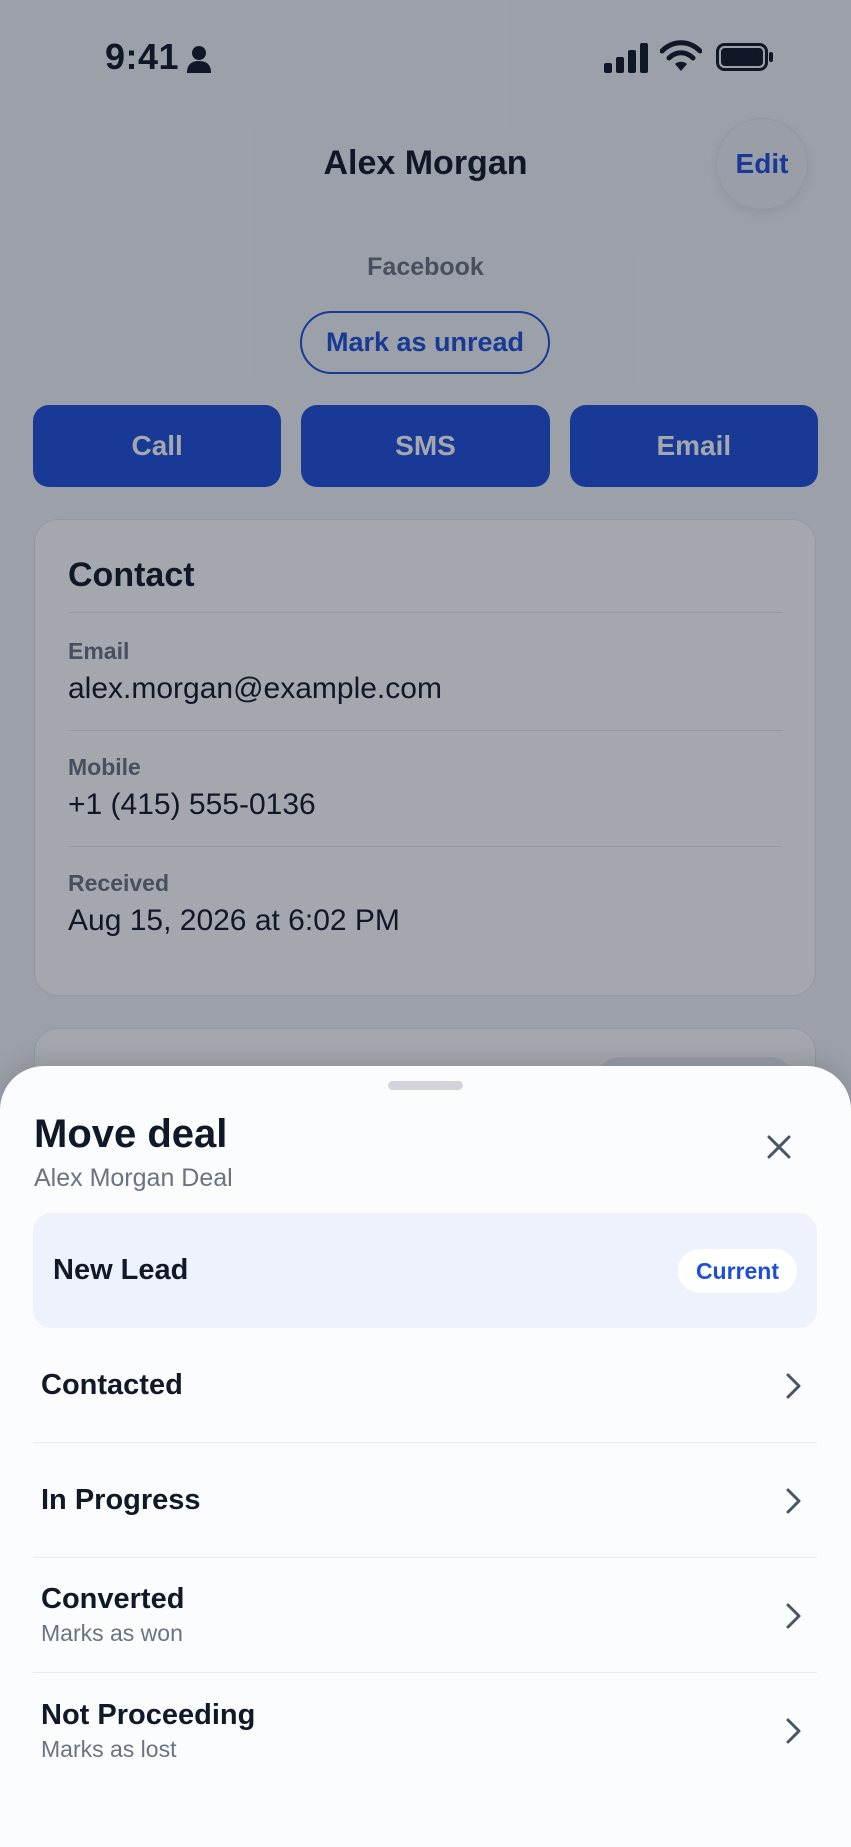 The image size is (851, 1847). I want to click on stage-name: Converted, so click(113, 1599).